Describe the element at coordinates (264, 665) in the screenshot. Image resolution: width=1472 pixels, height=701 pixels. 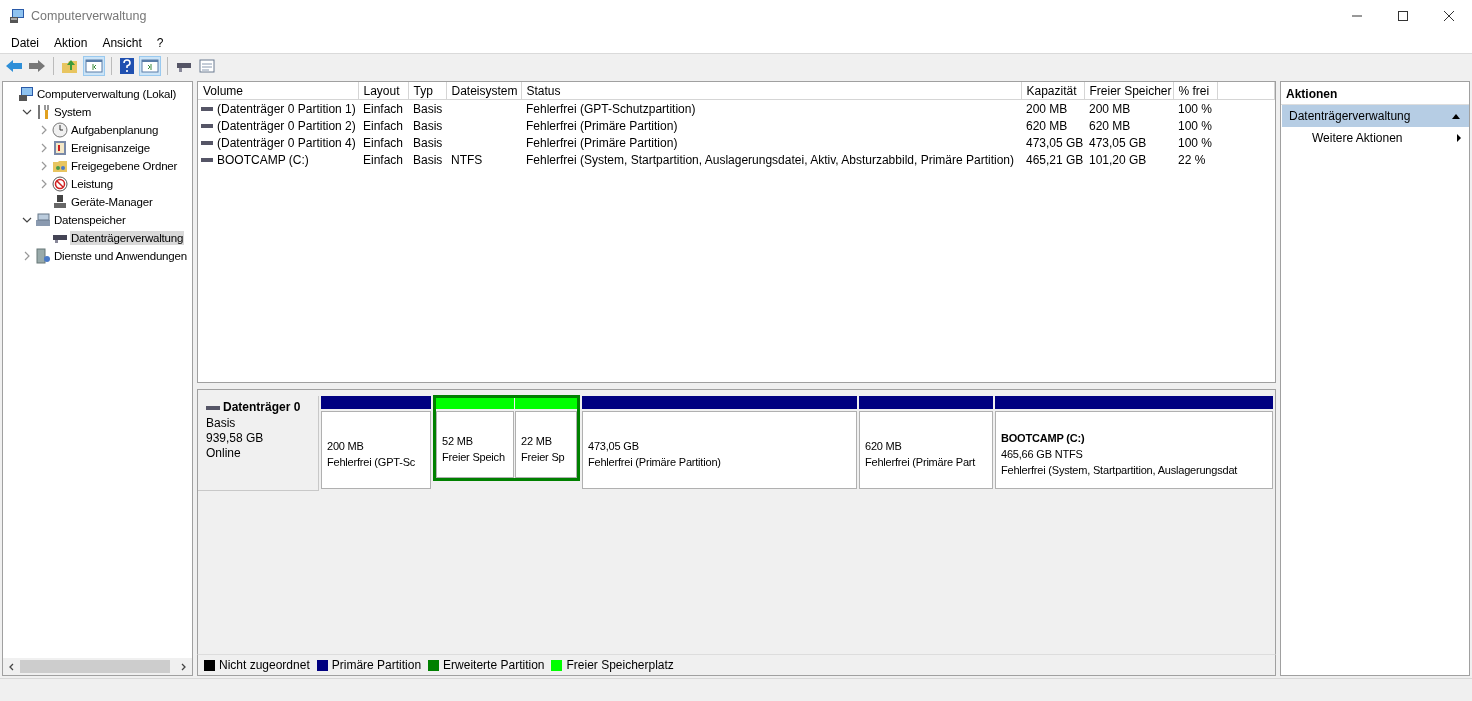
I see `legend-label: Nicht zugeordnet` at that location.